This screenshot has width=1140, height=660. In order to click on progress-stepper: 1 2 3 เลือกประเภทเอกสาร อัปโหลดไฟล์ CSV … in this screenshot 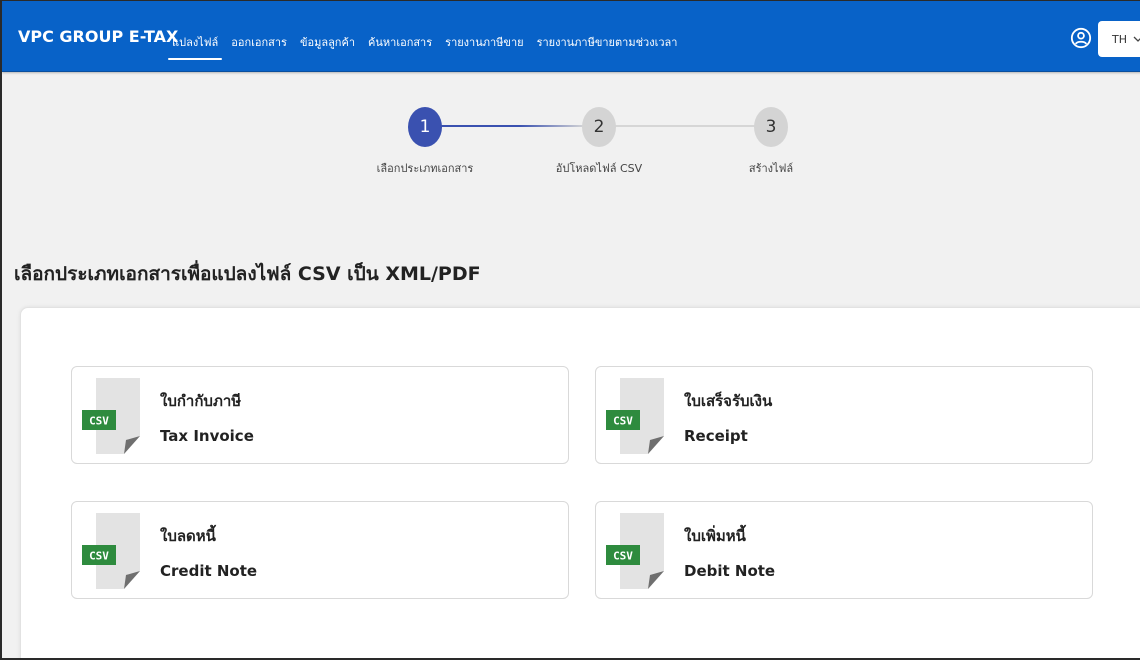, I will do `click(571, 146)`.